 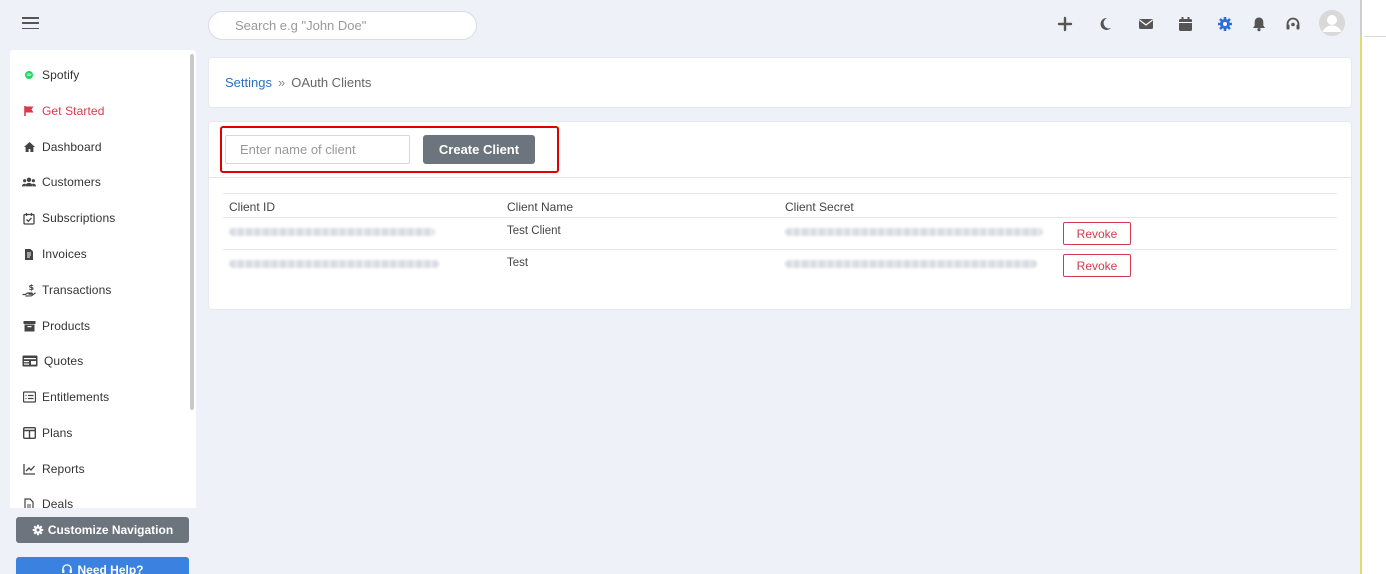 I want to click on calendar-check-icon, so click(x=29, y=218).